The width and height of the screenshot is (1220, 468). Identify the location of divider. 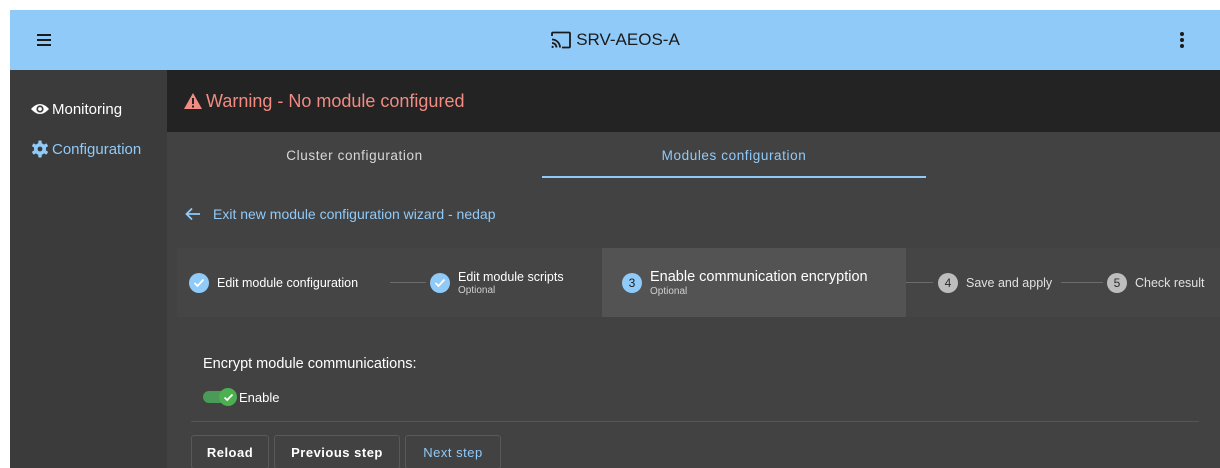
(695, 421).